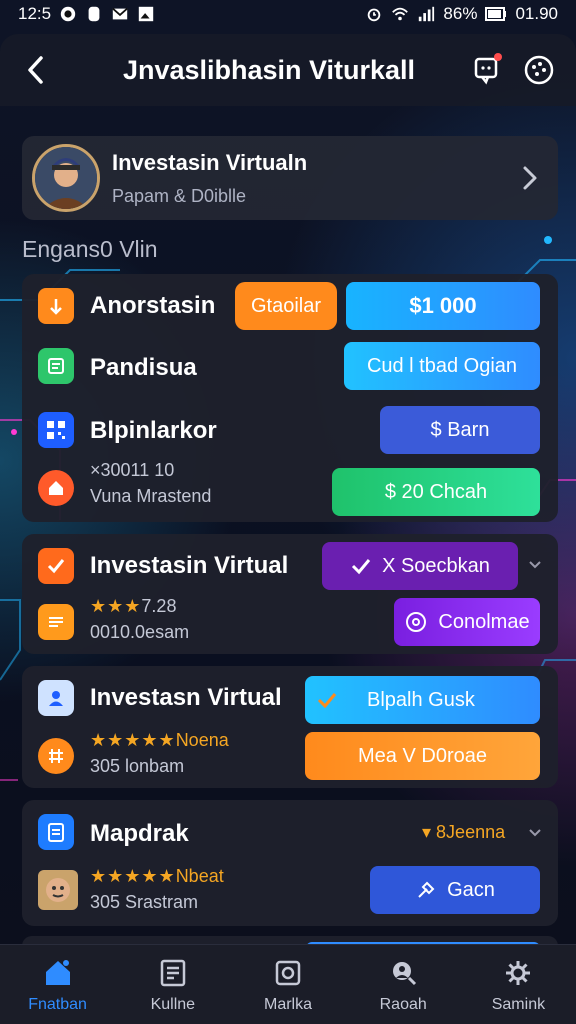 The image size is (576, 1024). I want to click on nav-item-settings: Samink, so click(518, 984).